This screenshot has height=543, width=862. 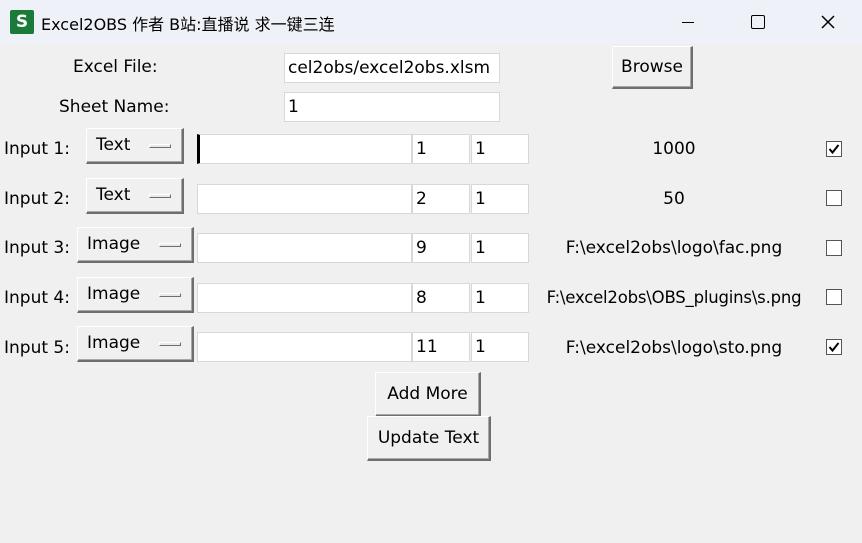 I want to click on input-5-checkbox, so click(x=834, y=347).